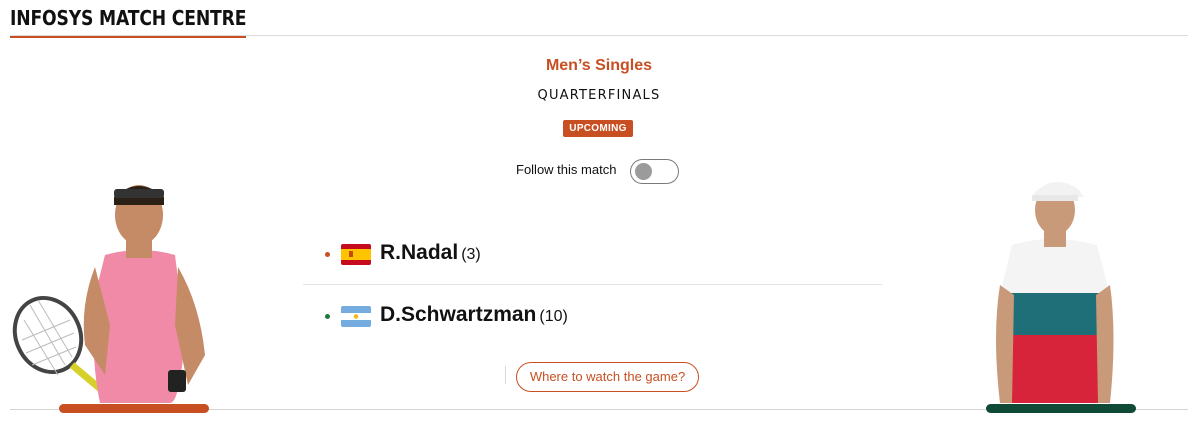 The width and height of the screenshot is (1198, 426). What do you see at coordinates (599, 95) in the screenshot?
I see `round-name: QUARTERFINALS` at bounding box center [599, 95].